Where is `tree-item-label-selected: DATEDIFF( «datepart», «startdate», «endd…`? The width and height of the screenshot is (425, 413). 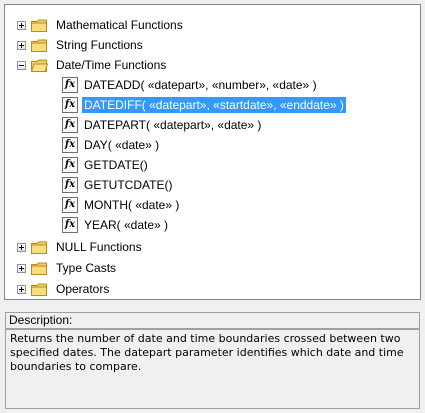 tree-item-label-selected: DATEDIFF( «datepart», «startdate», «endd… is located at coordinates (214, 105).